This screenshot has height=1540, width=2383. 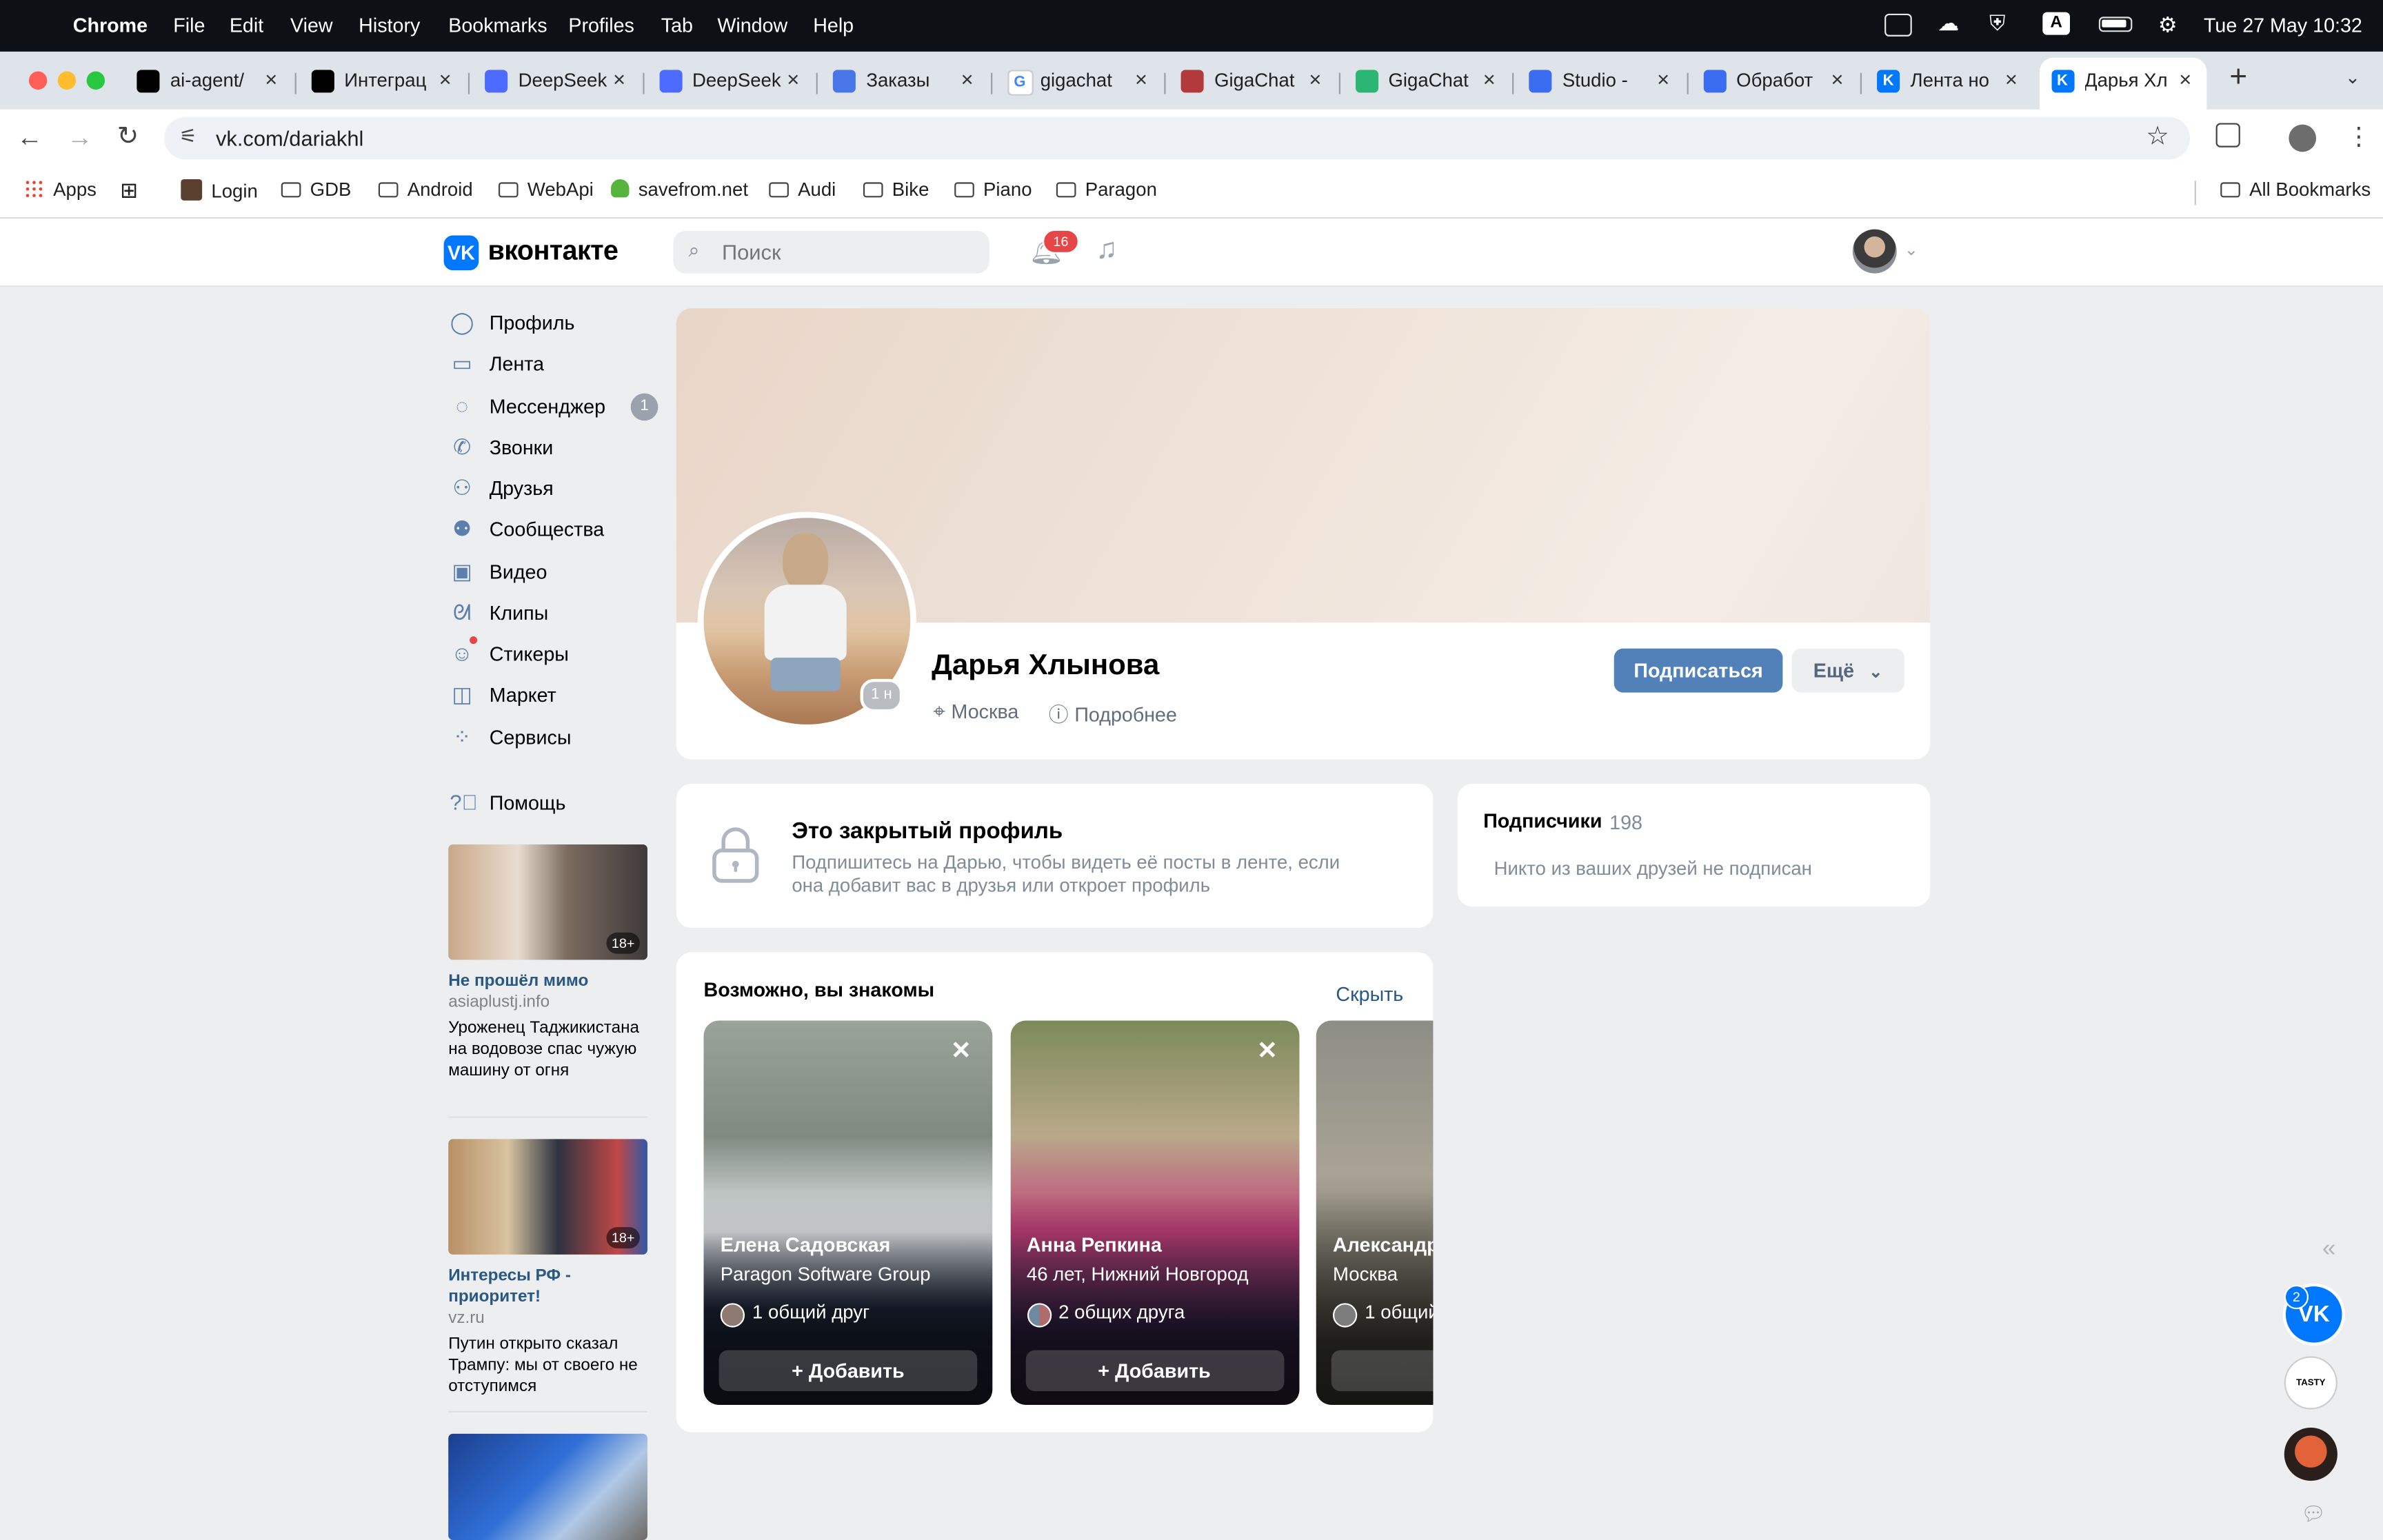 What do you see at coordinates (1382, 1371) in the screenshot?
I see `add-friend-button: + Д` at bounding box center [1382, 1371].